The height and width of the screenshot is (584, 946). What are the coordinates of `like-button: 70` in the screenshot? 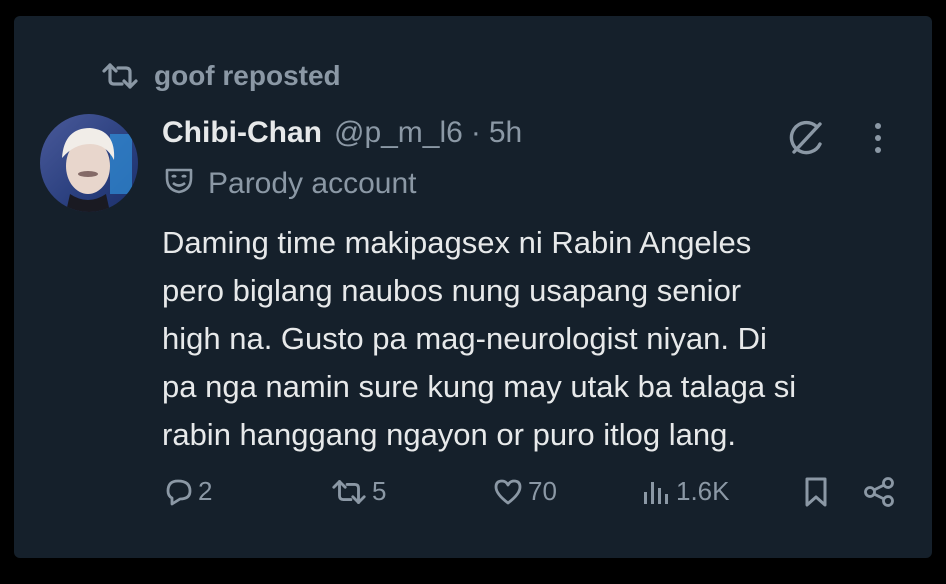 It's located at (524, 491).